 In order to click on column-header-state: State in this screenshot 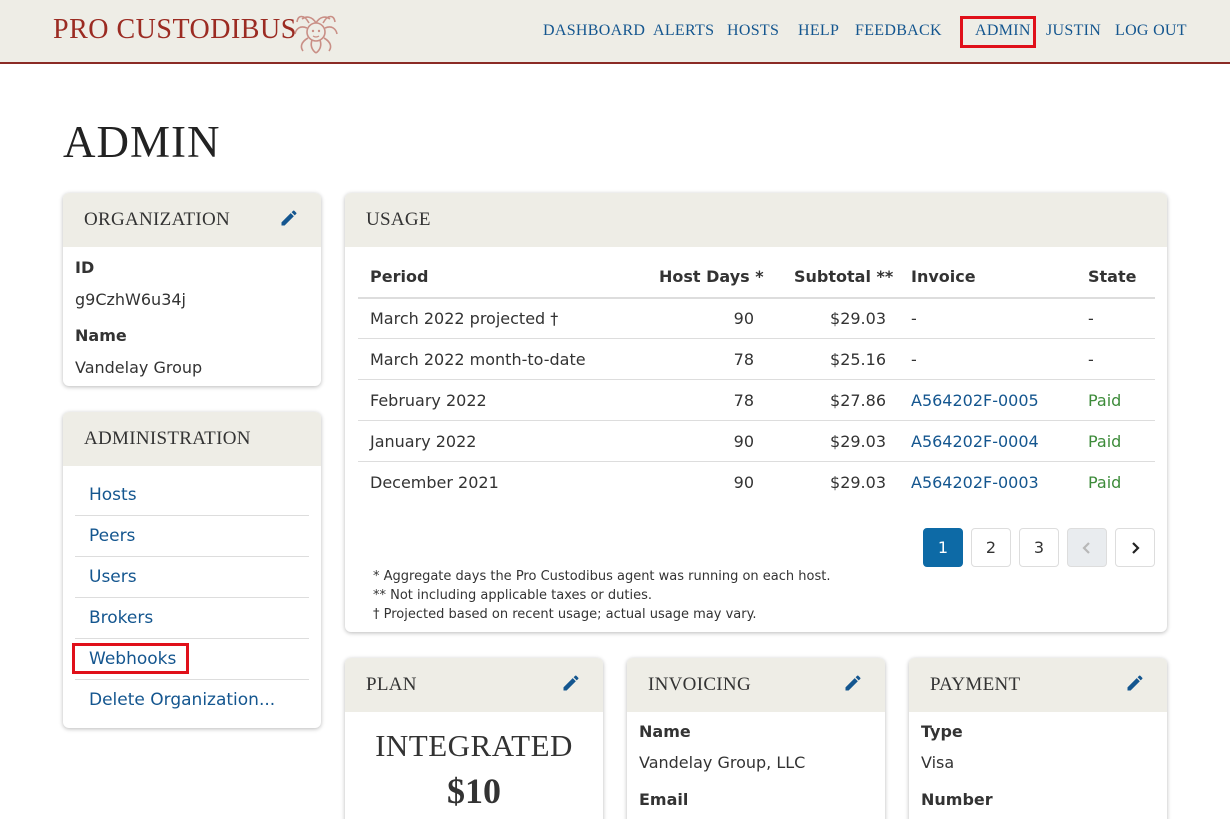, I will do `click(1112, 276)`.